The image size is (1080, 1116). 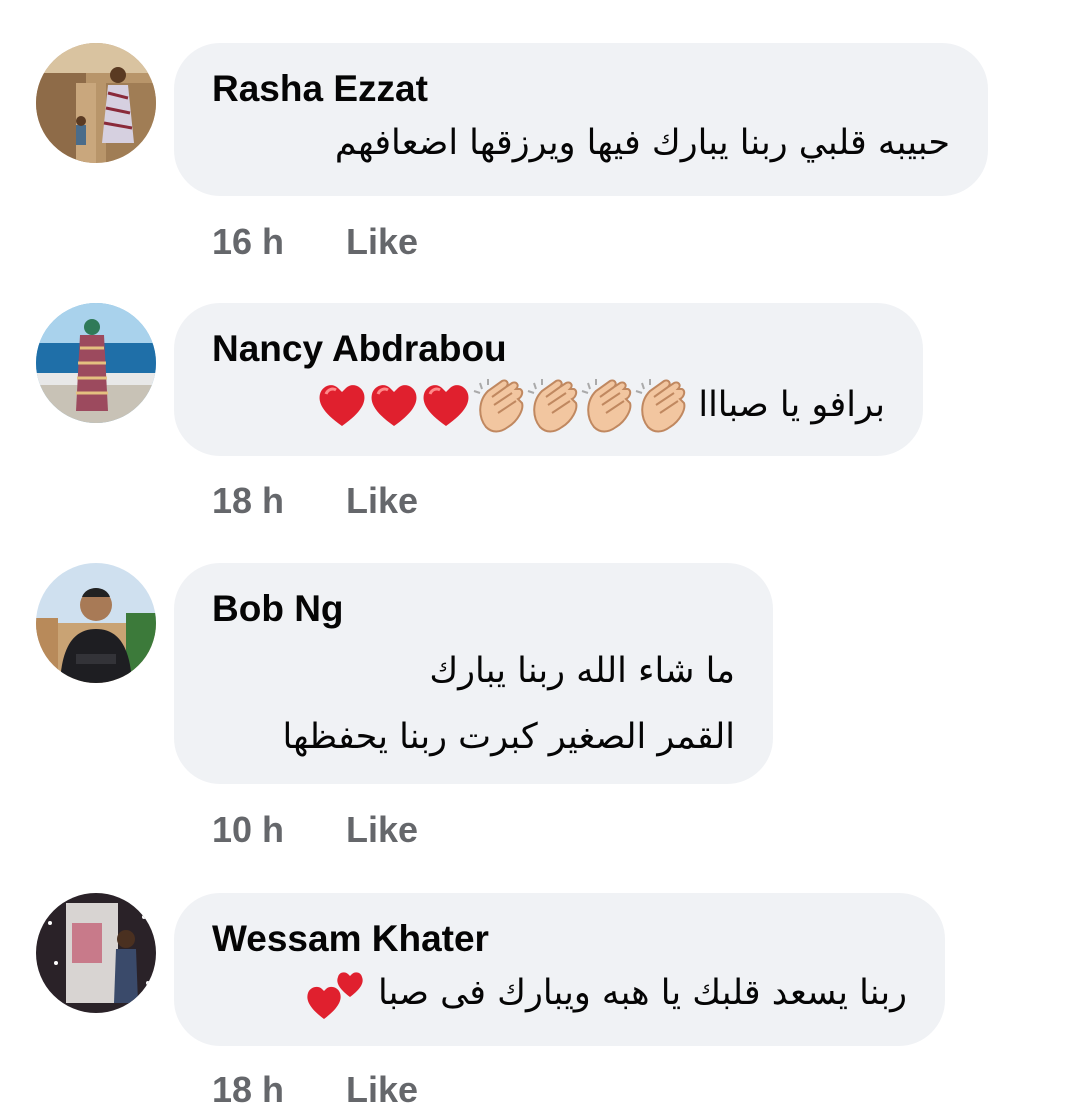 I want to click on comment-bubble: Nancy Abdrabou برافو يا صبااا, so click(x=548, y=379).